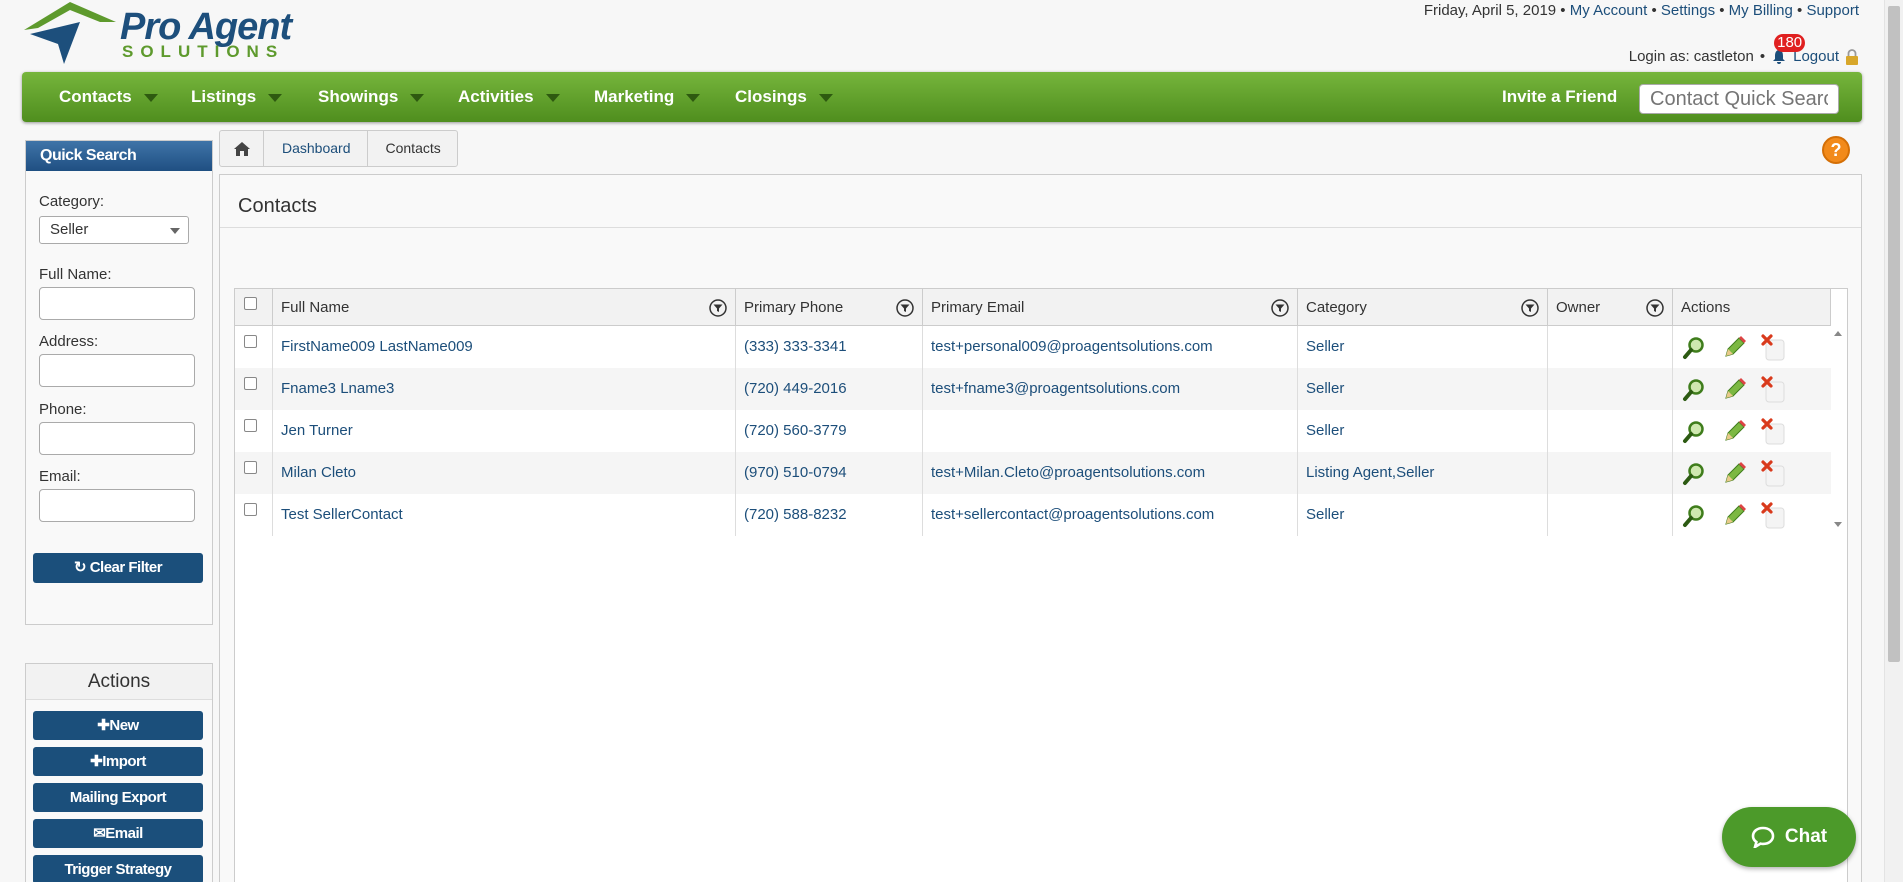 This screenshot has height=882, width=1903. Describe the element at coordinates (250, 303) in the screenshot. I see `select-all-checkbox` at that location.